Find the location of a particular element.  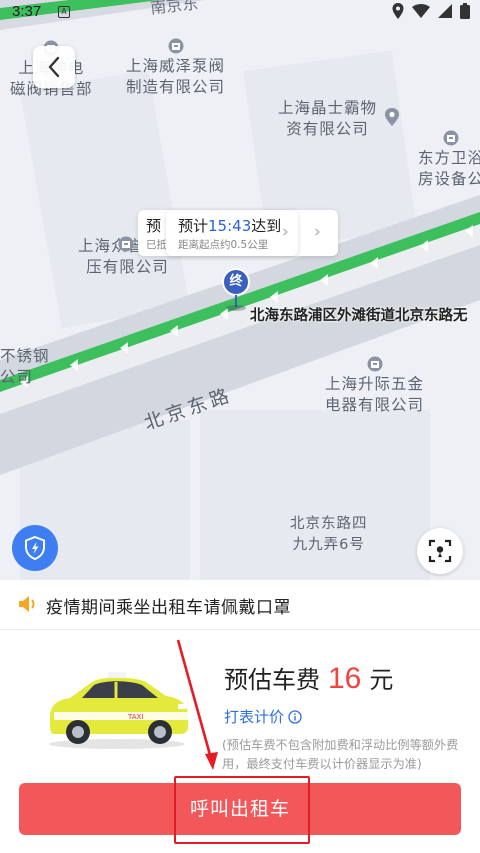

notice-text: 疫情期间乘坐出租车请佩戴口罩 is located at coordinates (168, 608).